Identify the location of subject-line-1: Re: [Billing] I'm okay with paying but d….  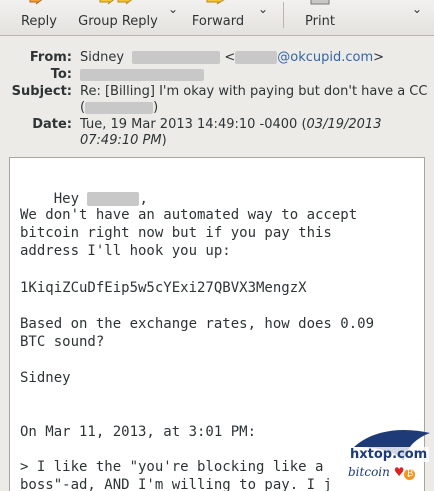
(254, 91).